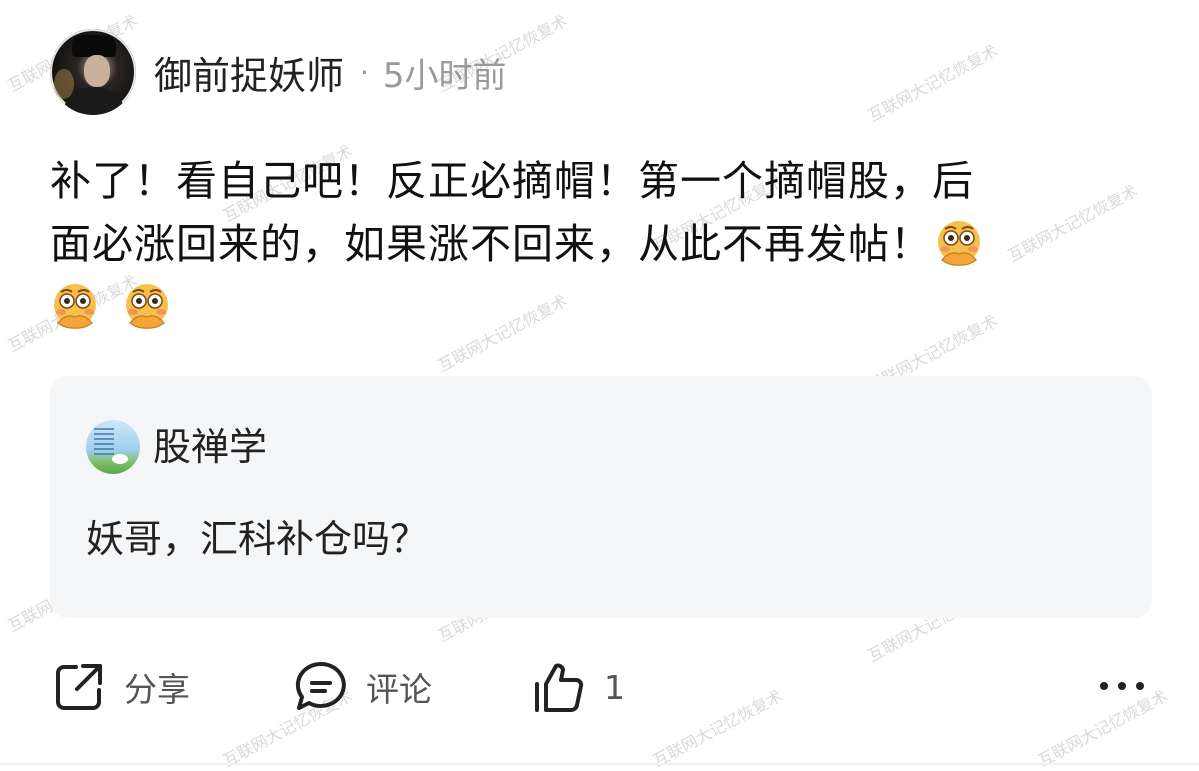 This screenshot has width=1199, height=771. Describe the element at coordinates (1122, 686) in the screenshot. I see `more-options-icon` at that location.